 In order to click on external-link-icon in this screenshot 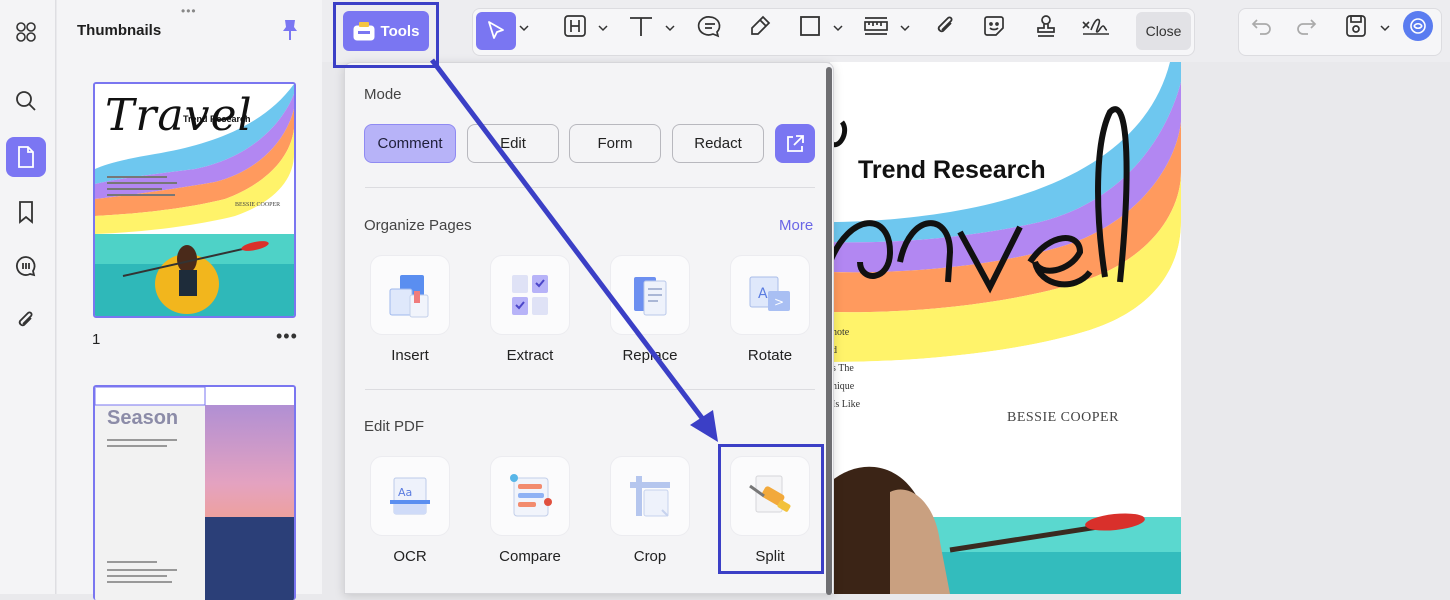, I will do `click(795, 143)`.